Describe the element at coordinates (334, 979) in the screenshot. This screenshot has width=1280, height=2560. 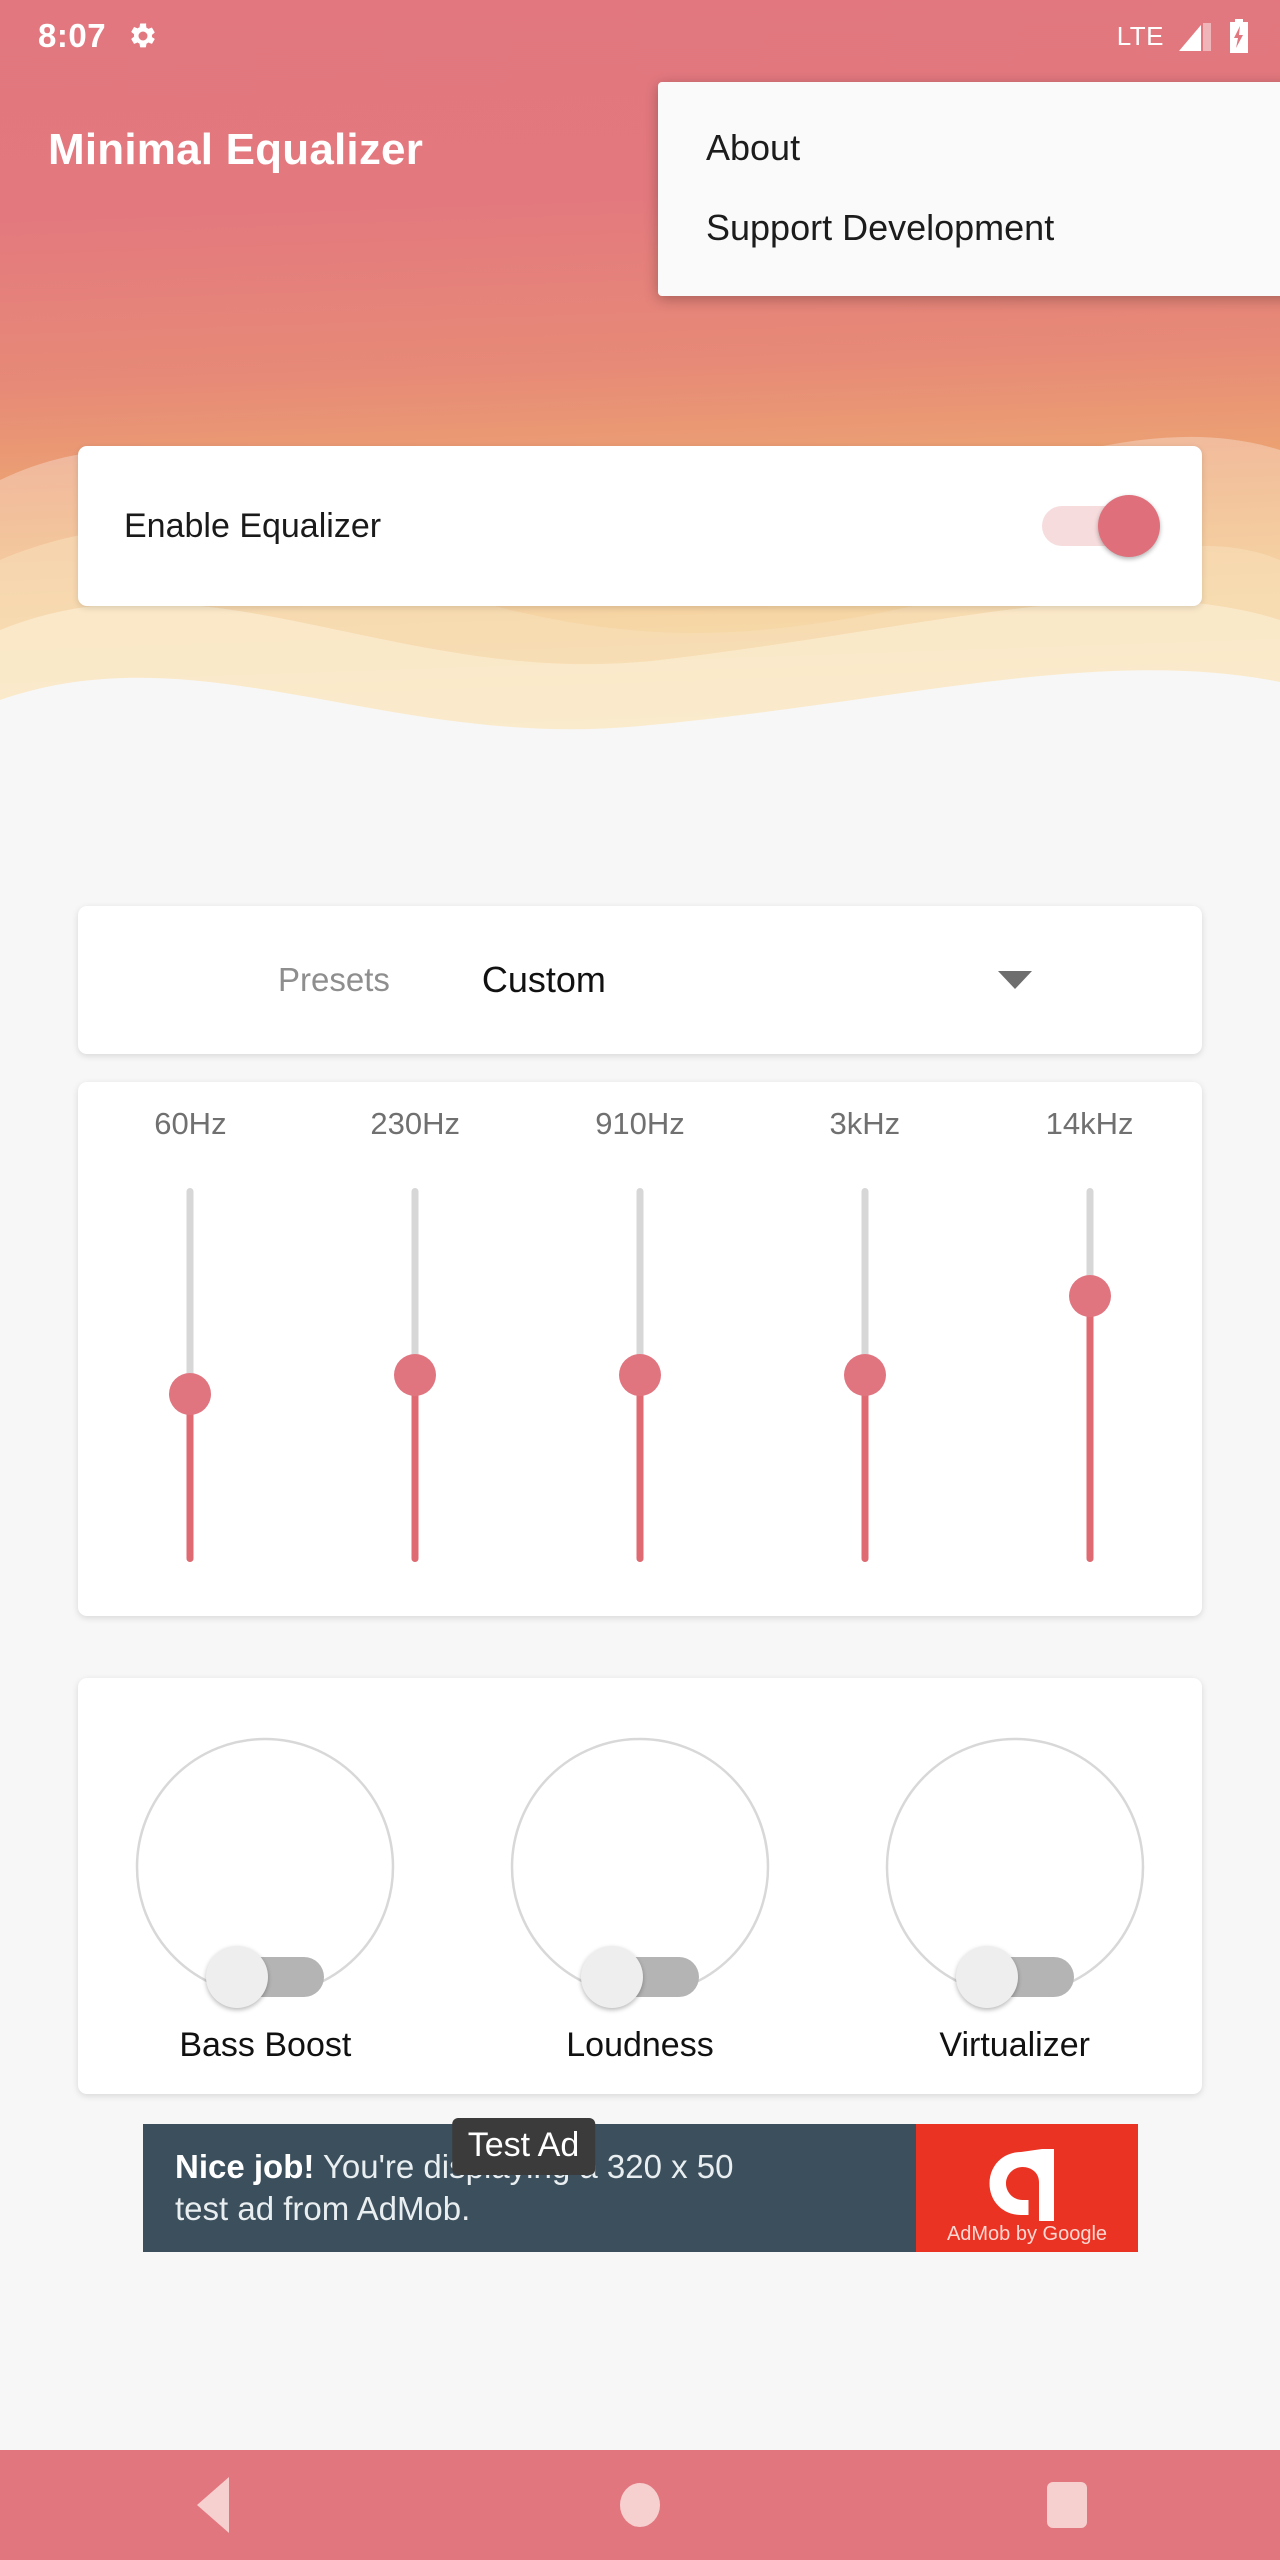
I see `presets-label: Presets` at that location.